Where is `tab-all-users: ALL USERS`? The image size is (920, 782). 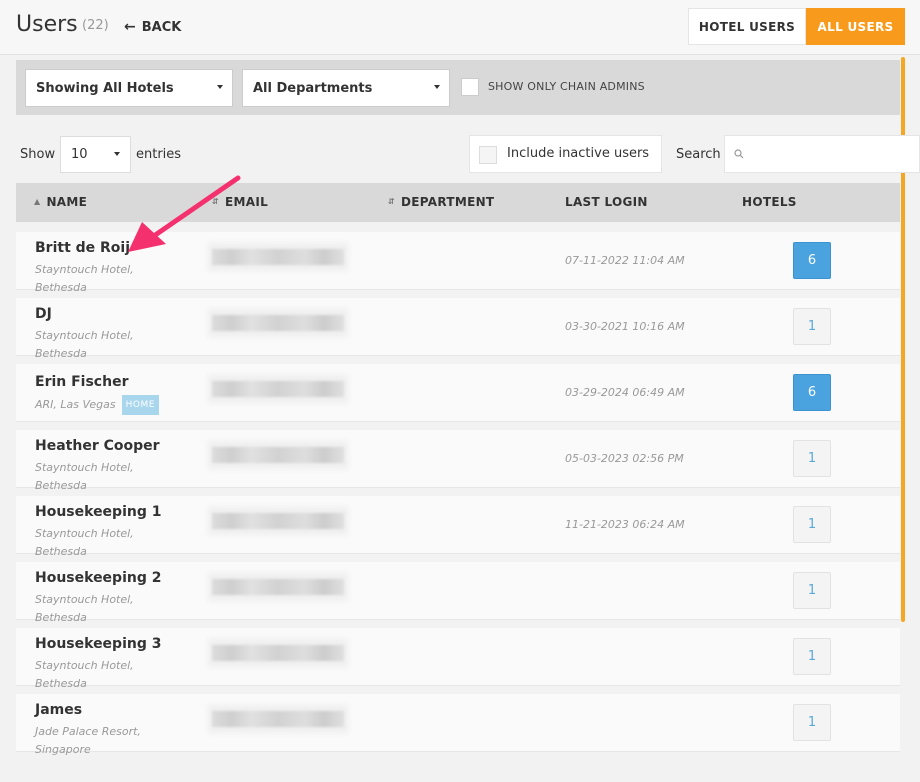 tab-all-users: ALL USERS is located at coordinates (855, 26).